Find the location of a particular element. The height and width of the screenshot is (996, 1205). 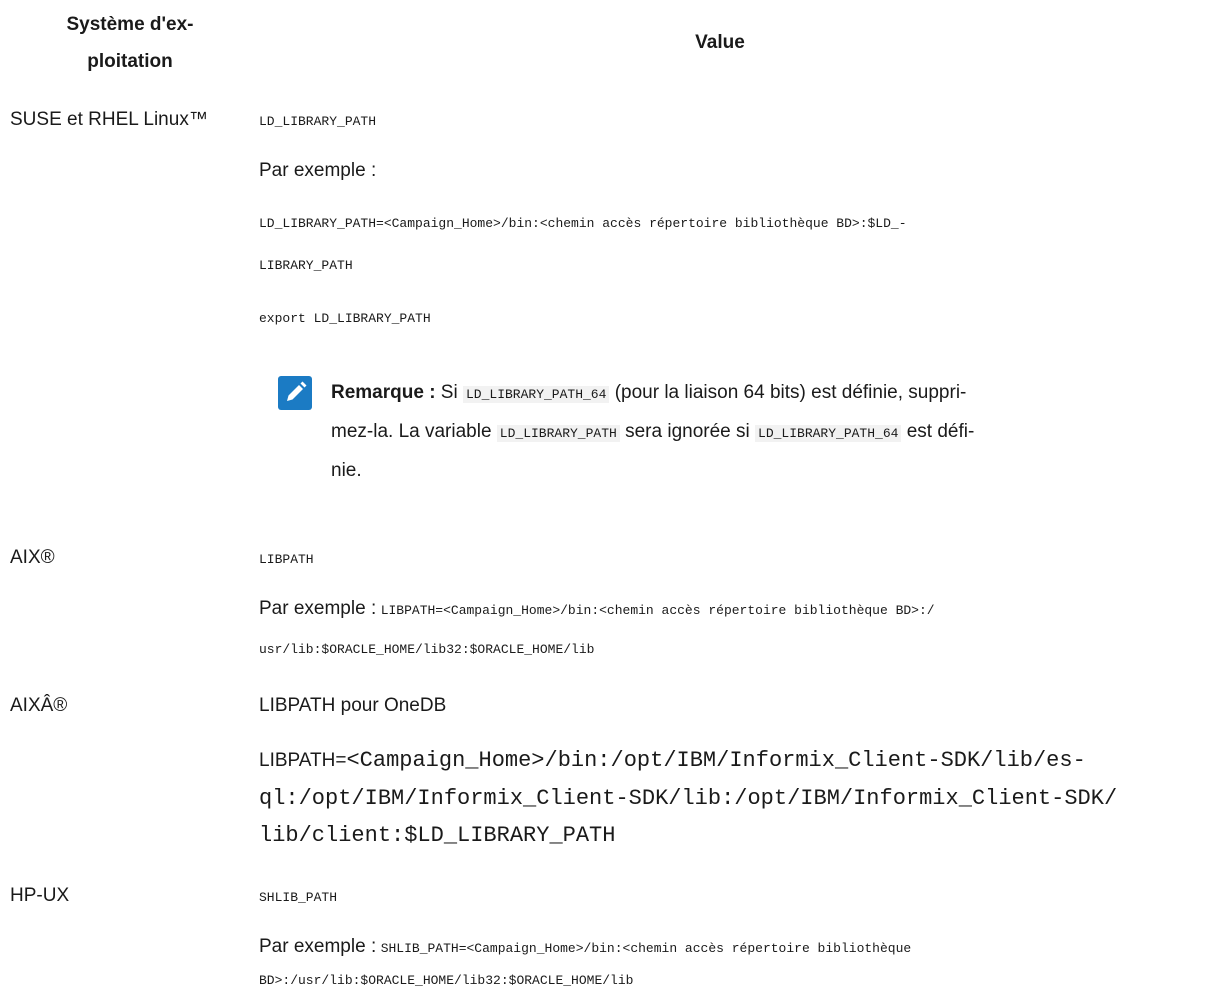

note-icon is located at coordinates (295, 393).